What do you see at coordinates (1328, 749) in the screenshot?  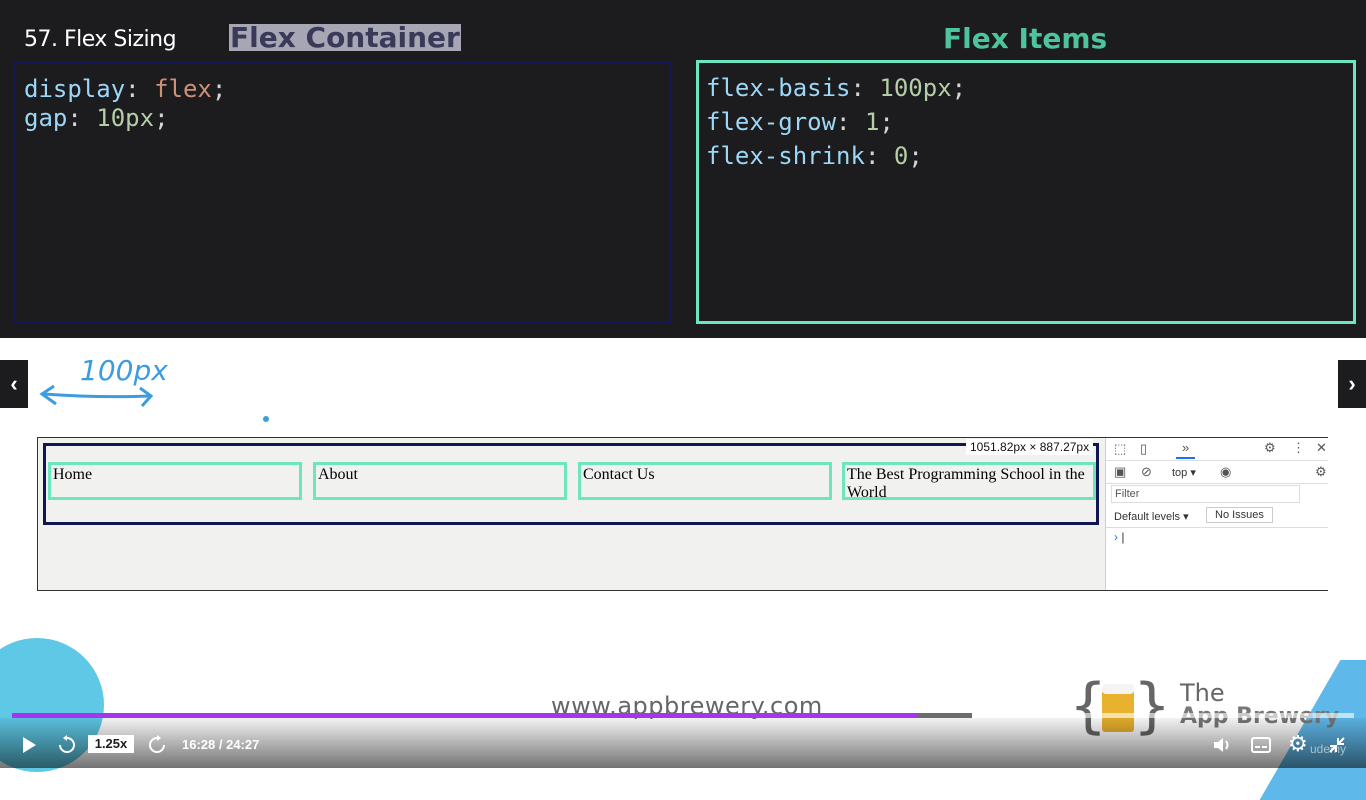 I see `udemy-watermark: udemy` at bounding box center [1328, 749].